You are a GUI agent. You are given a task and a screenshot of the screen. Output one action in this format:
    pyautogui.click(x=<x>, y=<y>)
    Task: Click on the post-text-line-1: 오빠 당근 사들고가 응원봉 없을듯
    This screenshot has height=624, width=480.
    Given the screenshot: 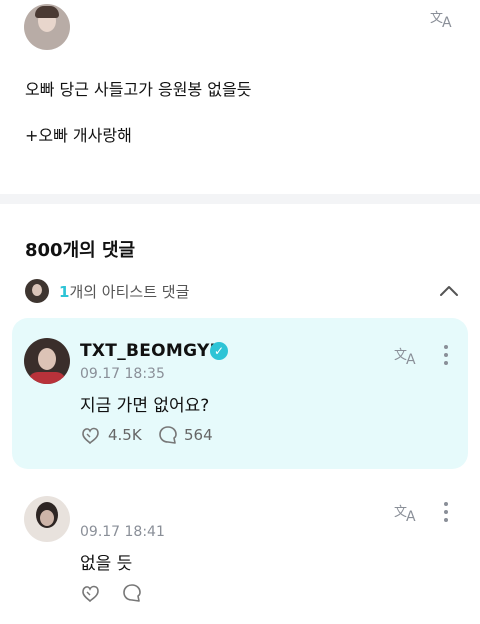 What is the action you would take?
    pyautogui.click(x=138, y=89)
    